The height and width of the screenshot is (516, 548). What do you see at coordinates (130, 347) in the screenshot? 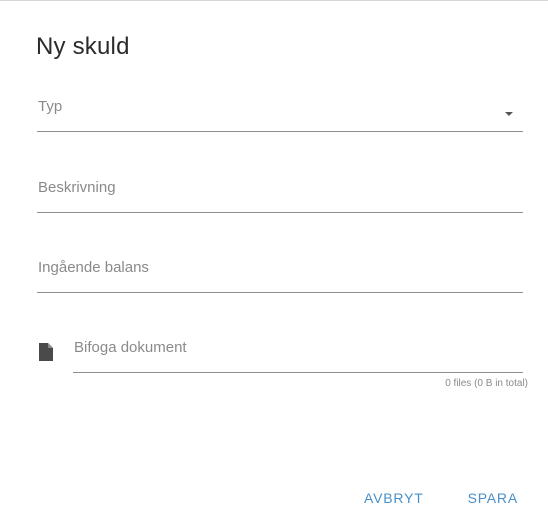
I see `attach-document-label: Bifoga dokument` at bounding box center [130, 347].